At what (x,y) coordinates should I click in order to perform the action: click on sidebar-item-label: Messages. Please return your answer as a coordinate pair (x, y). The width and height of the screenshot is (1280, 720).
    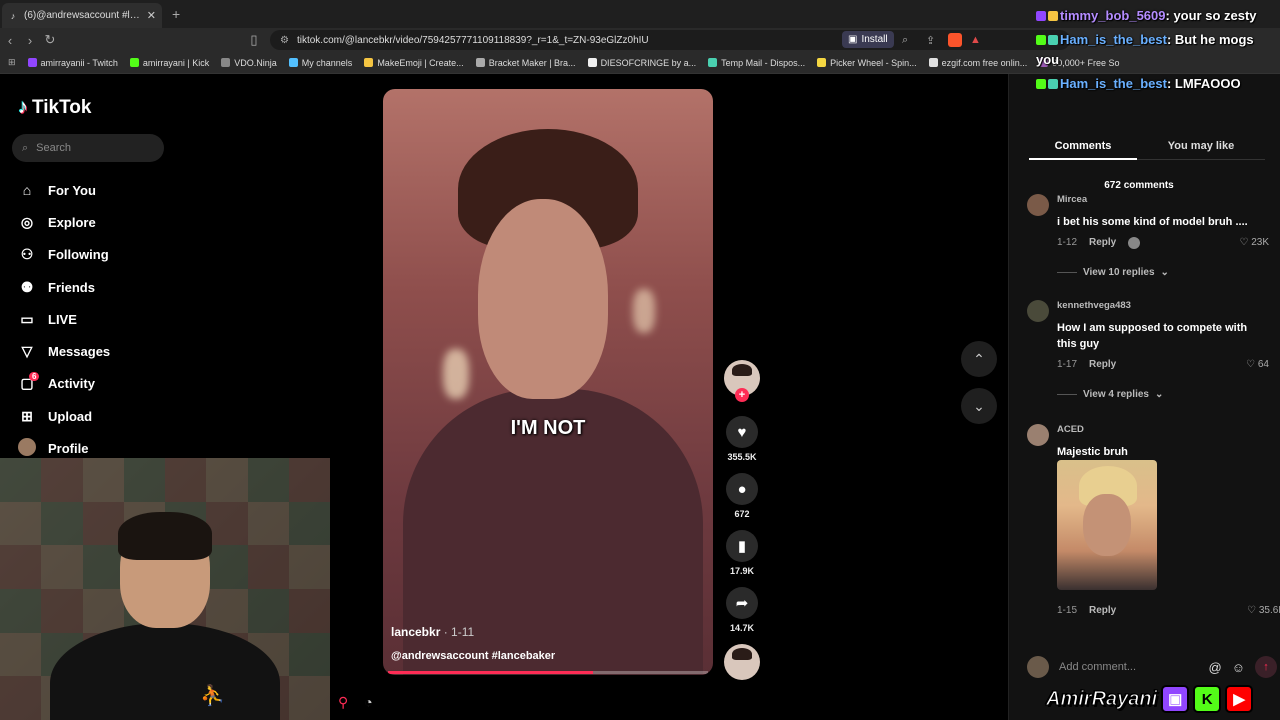
    Looking at the image, I should click on (79, 352).